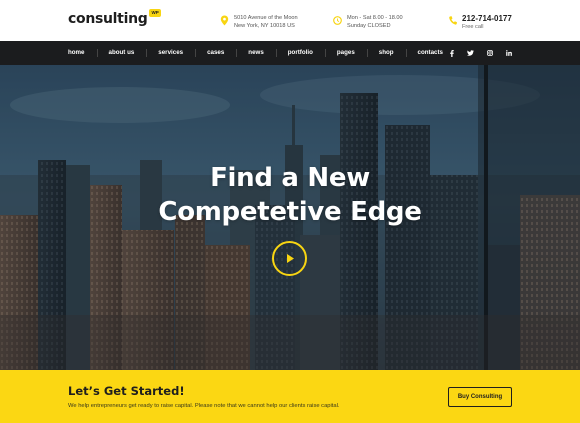  I want to click on nav-item-shop: shop, so click(386, 53).